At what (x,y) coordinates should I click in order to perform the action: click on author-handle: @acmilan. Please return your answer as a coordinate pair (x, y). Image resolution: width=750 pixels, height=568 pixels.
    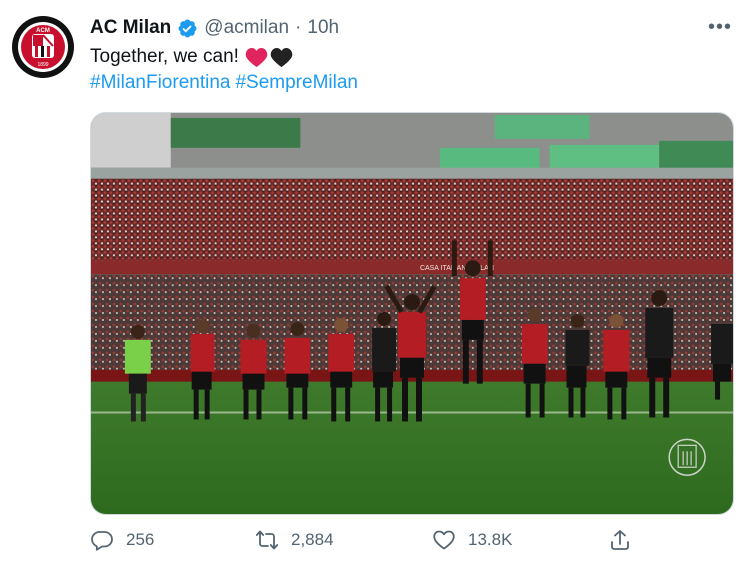
    Looking at the image, I should click on (246, 28).